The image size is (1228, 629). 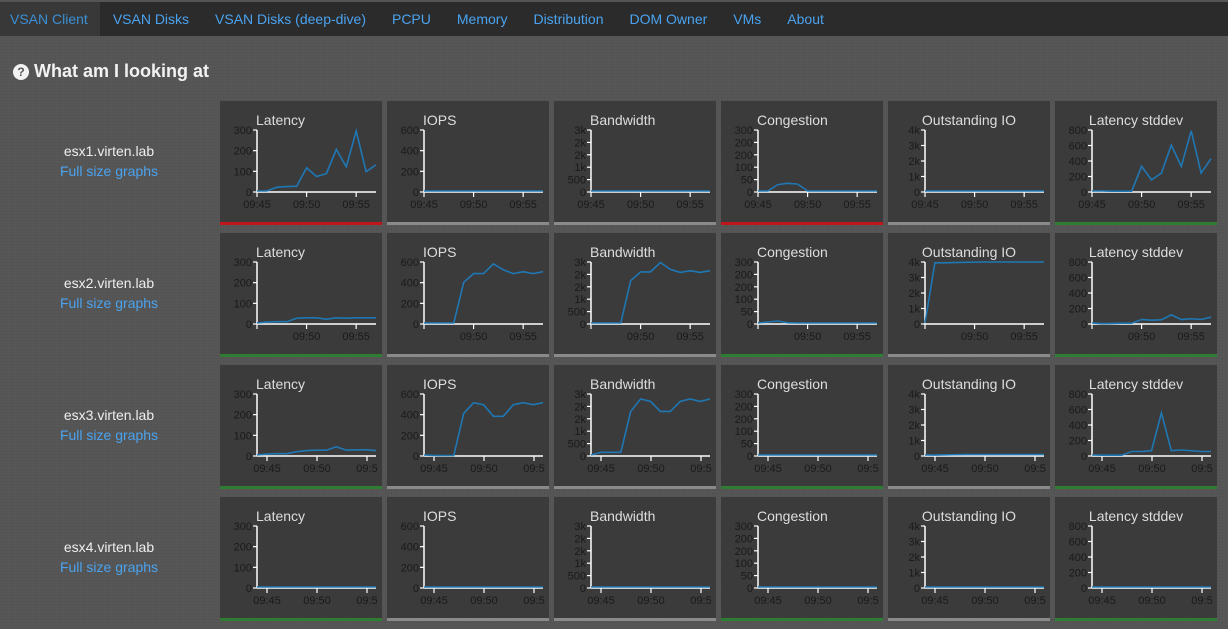 What do you see at coordinates (301, 163) in the screenshot?
I see `chart-panel-latency: Latency 0 100 200 300 09:45 09:50 09:55` at bounding box center [301, 163].